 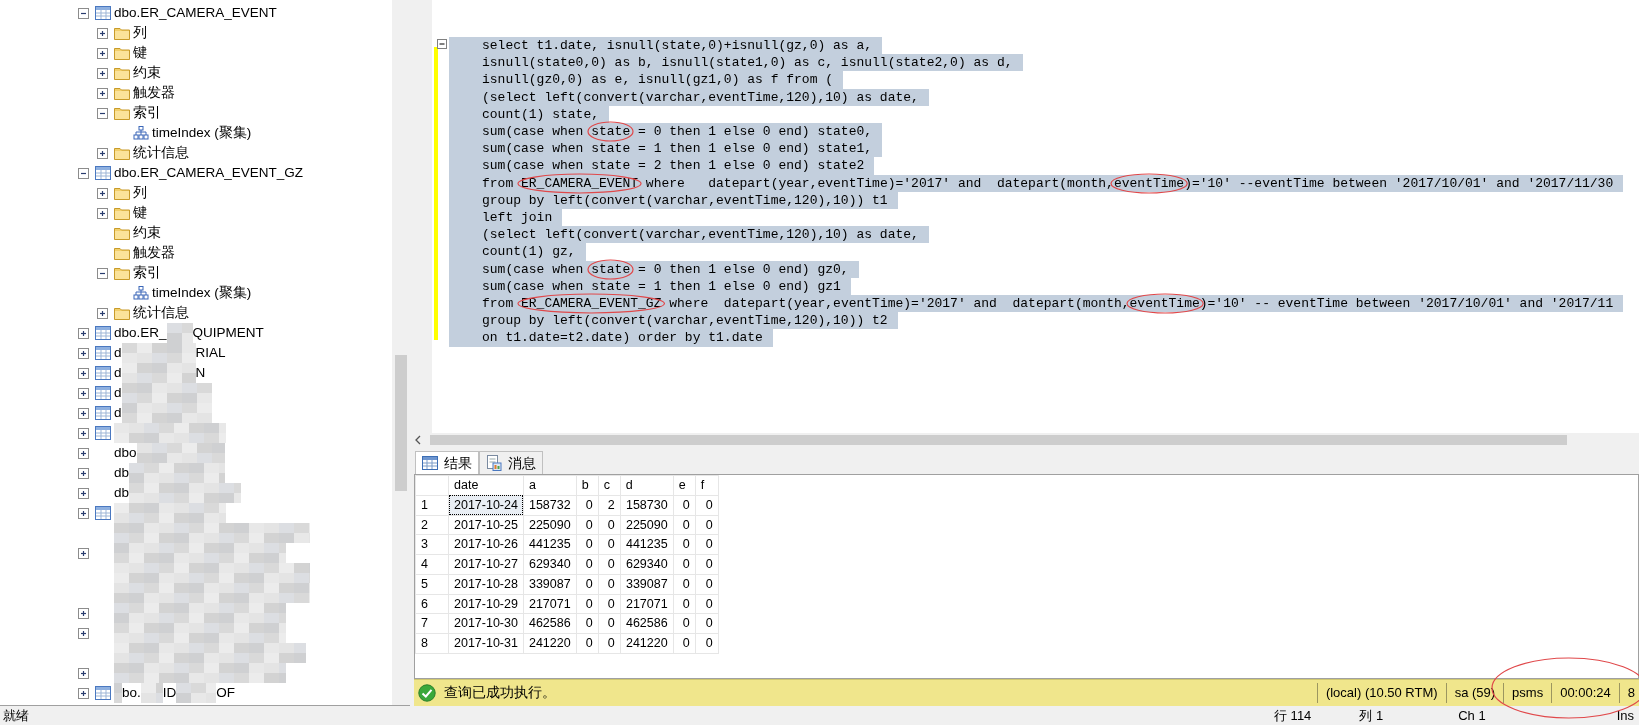 What do you see at coordinates (1628, 693) in the screenshot?
I see `status-field: 8` at bounding box center [1628, 693].